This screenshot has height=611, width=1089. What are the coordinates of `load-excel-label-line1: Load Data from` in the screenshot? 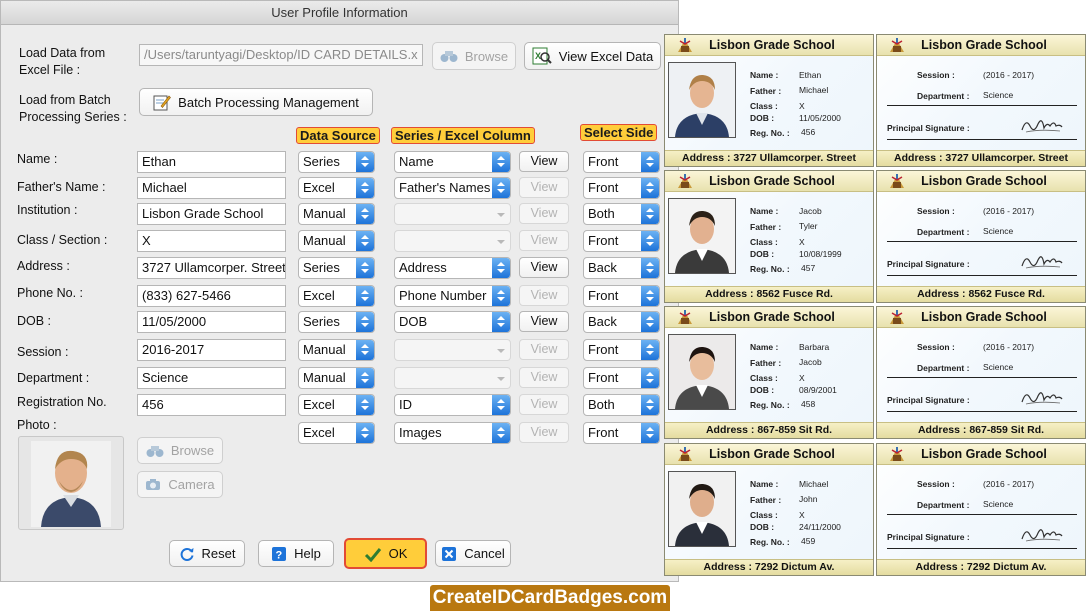 It's located at (62, 53).